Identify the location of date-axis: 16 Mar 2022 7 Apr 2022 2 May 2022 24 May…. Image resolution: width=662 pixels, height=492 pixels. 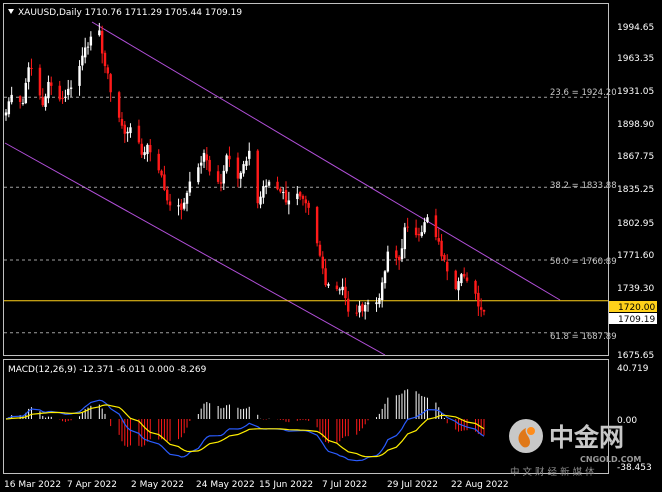
(256, 485).